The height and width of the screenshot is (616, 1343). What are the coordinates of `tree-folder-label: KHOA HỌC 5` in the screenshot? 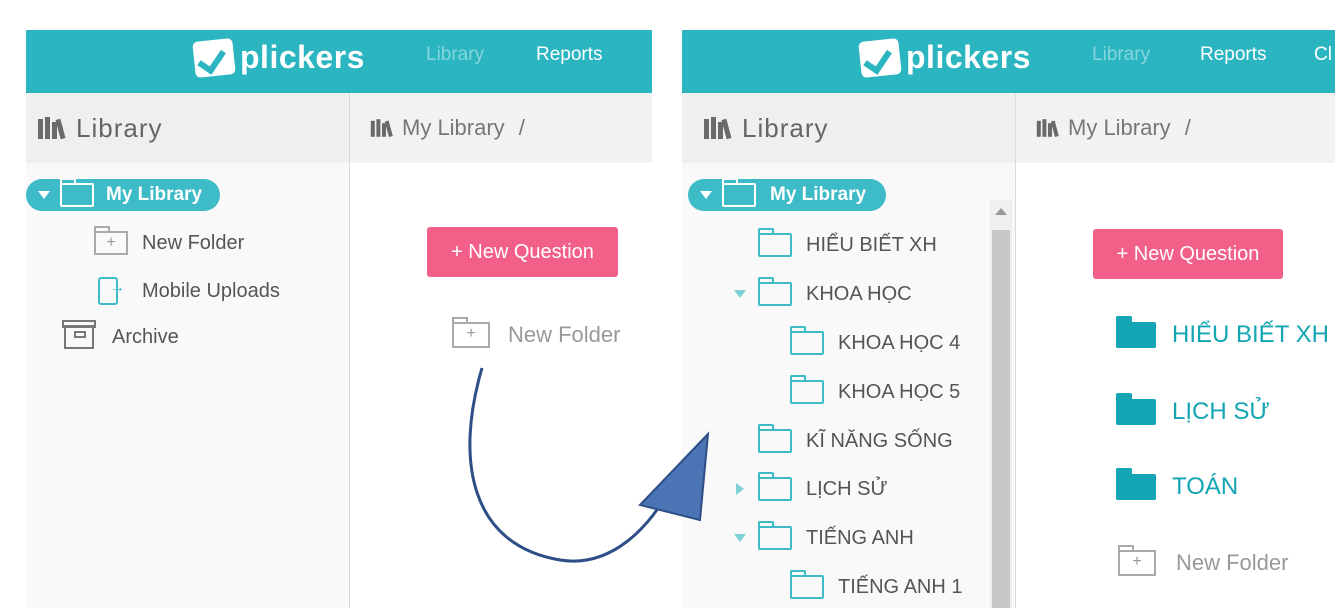 It's located at (899, 391).